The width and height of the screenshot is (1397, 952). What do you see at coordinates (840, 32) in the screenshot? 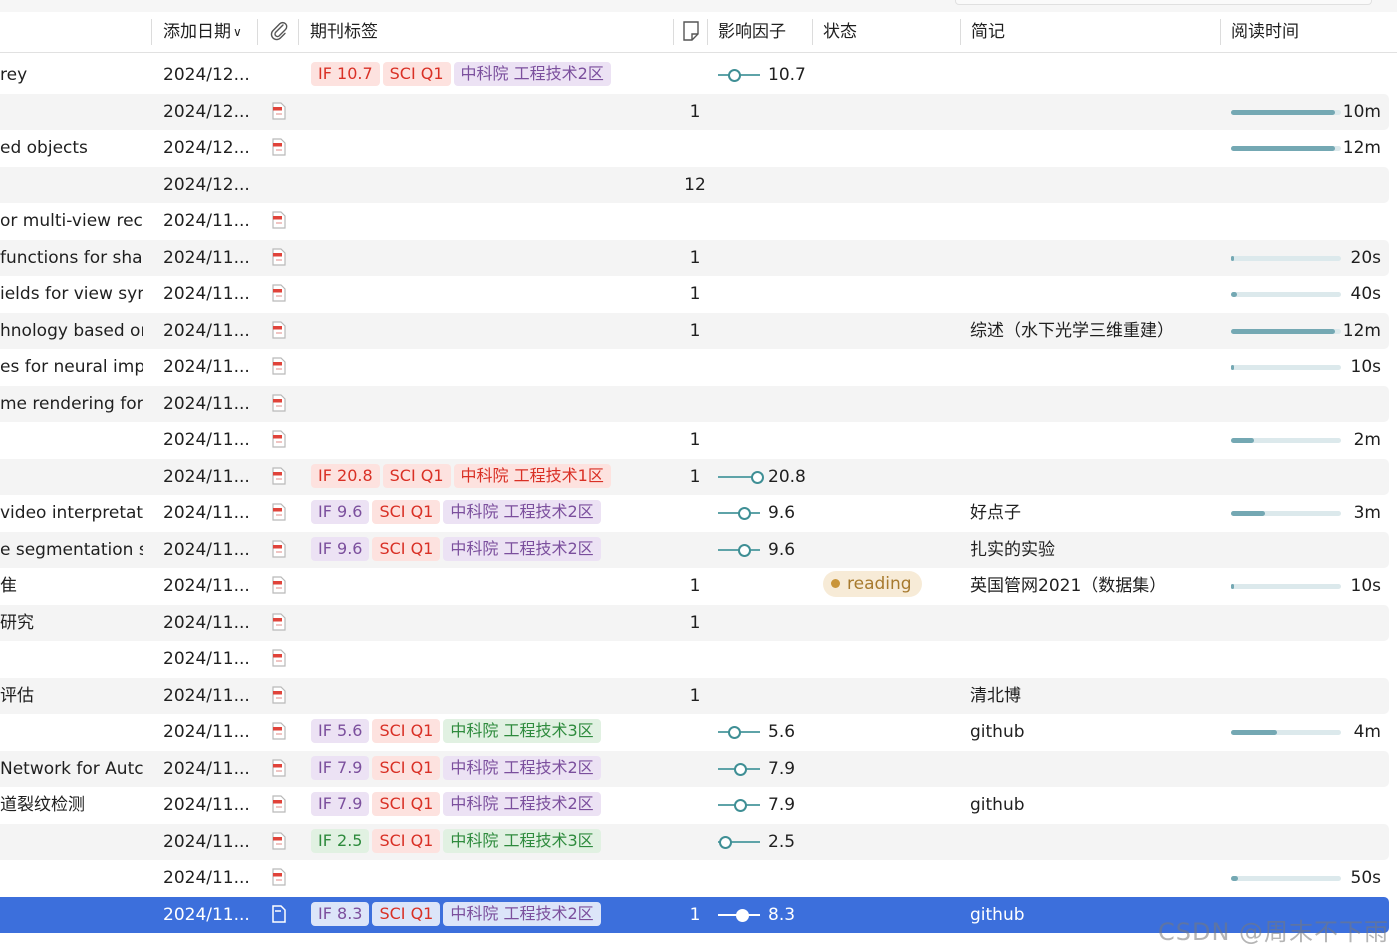
I see `column-header-status: 状态` at bounding box center [840, 32].